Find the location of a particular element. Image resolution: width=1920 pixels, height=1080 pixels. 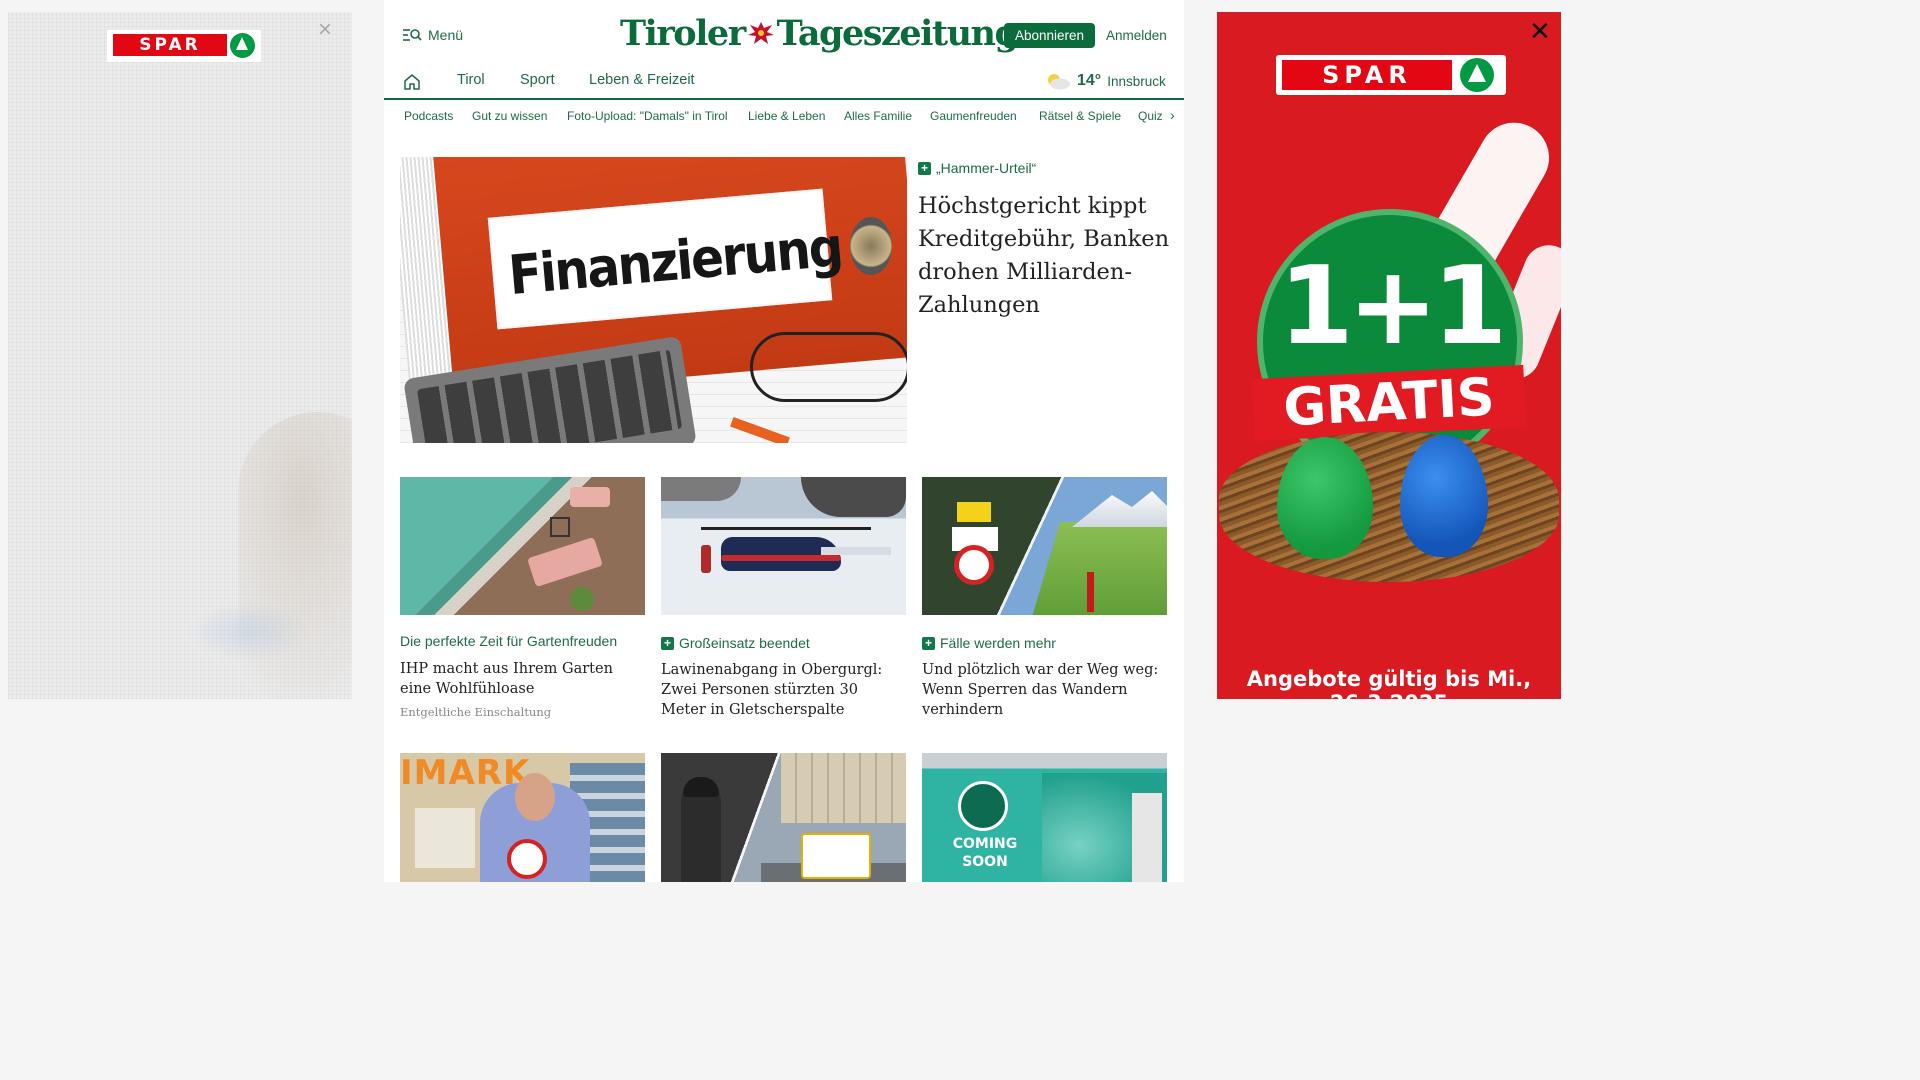

image-glasses is located at coordinates (828, 367).